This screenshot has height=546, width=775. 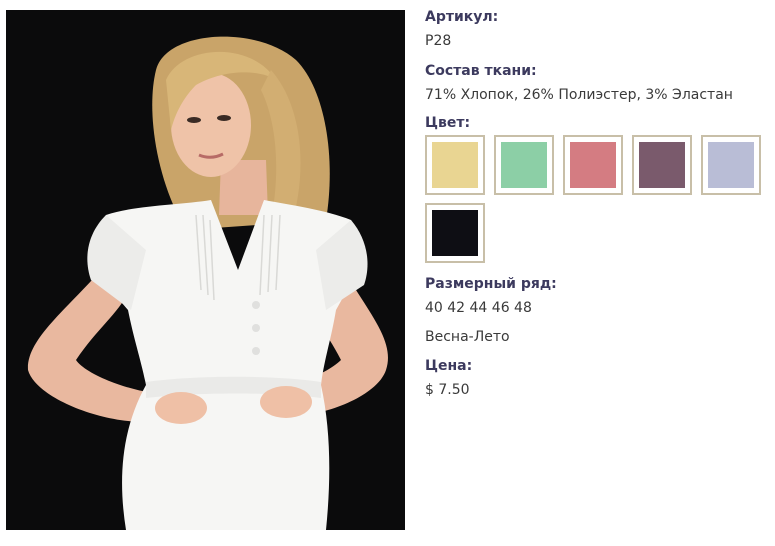 What do you see at coordinates (491, 284) in the screenshot?
I see `size-label: Размерный ряд:` at bounding box center [491, 284].